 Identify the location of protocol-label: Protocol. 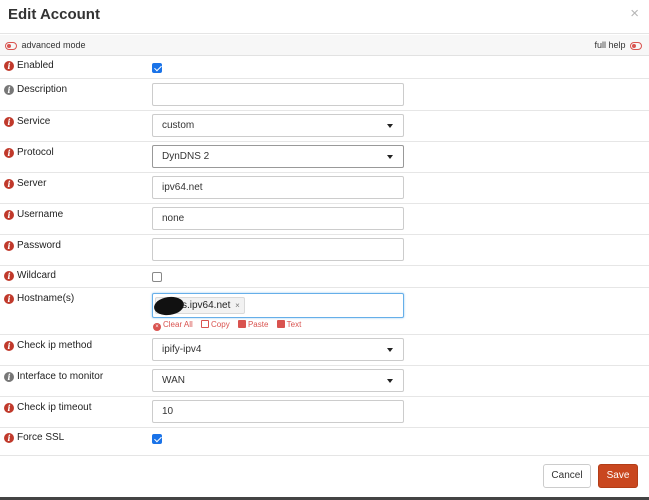
(35, 152).